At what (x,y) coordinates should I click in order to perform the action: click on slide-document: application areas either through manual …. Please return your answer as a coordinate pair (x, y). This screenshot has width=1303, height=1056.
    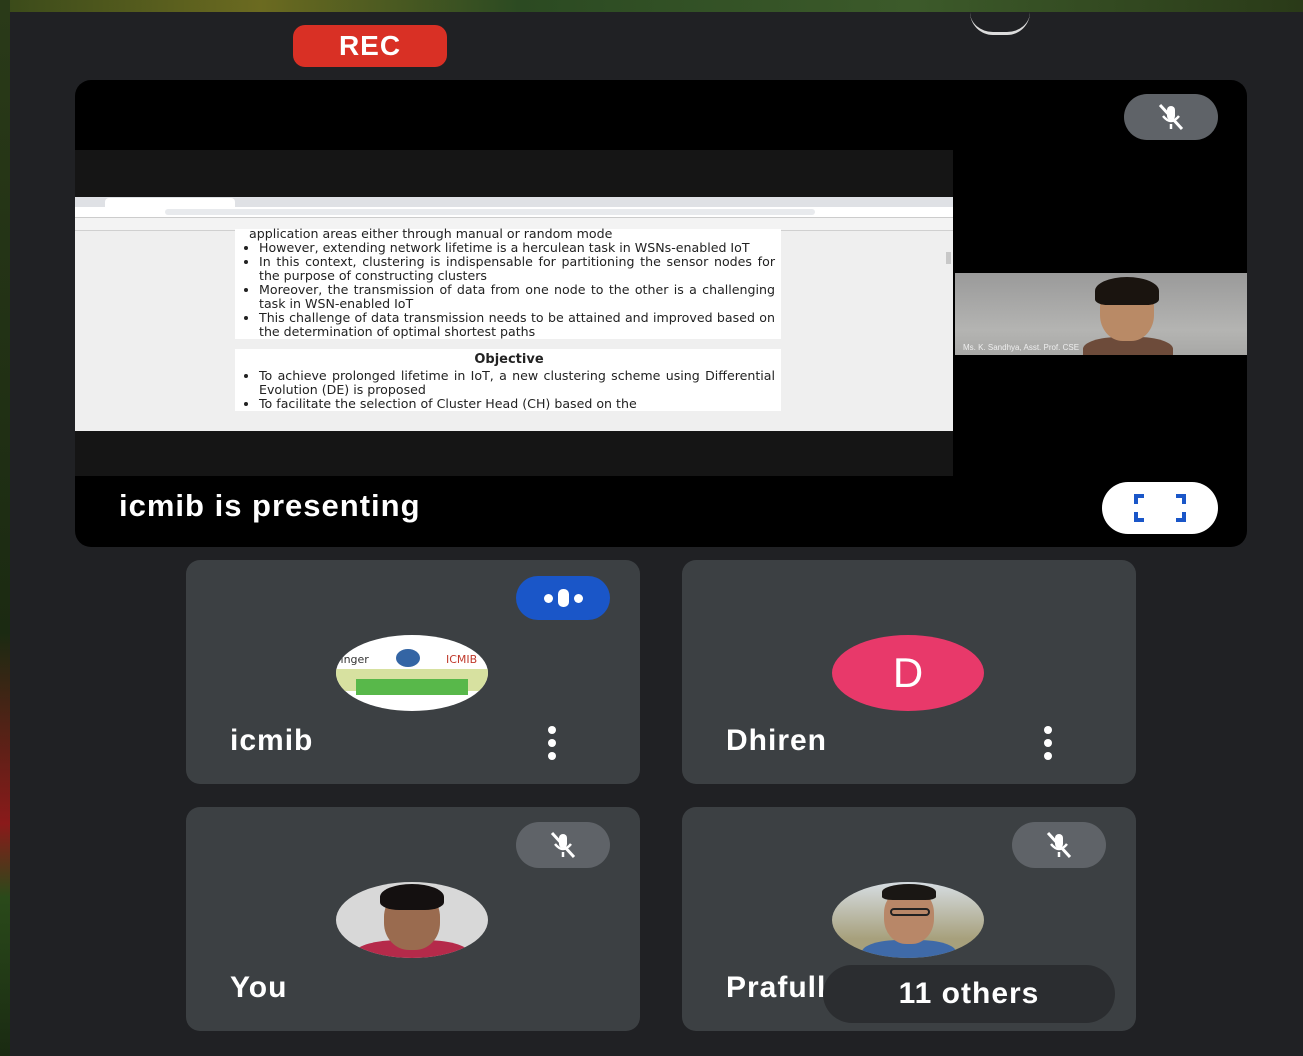
    Looking at the image, I should click on (508, 318).